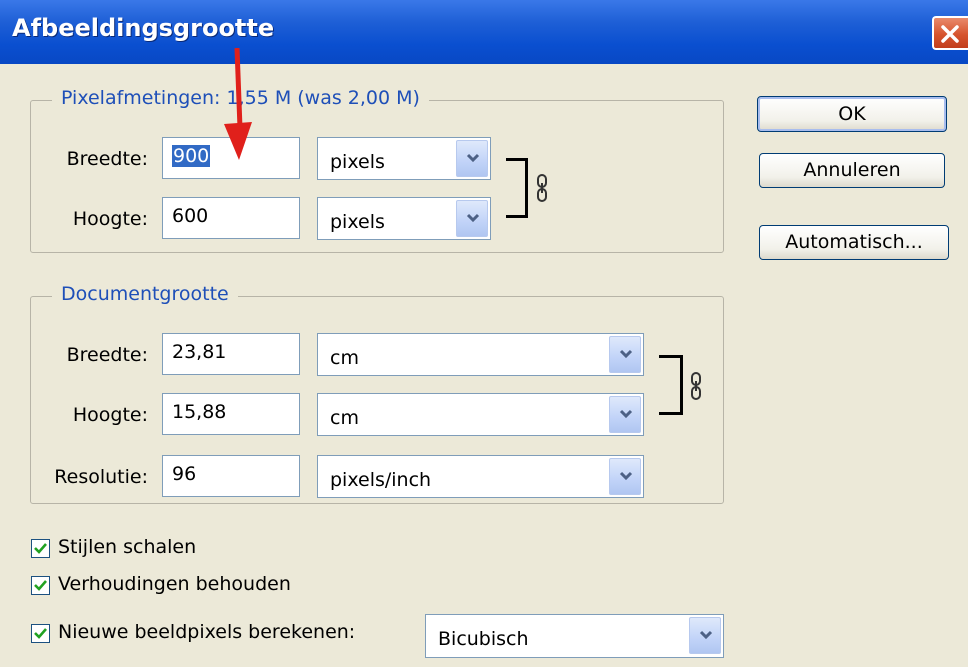 The image size is (968, 667). I want to click on close-button, so click(950, 33).